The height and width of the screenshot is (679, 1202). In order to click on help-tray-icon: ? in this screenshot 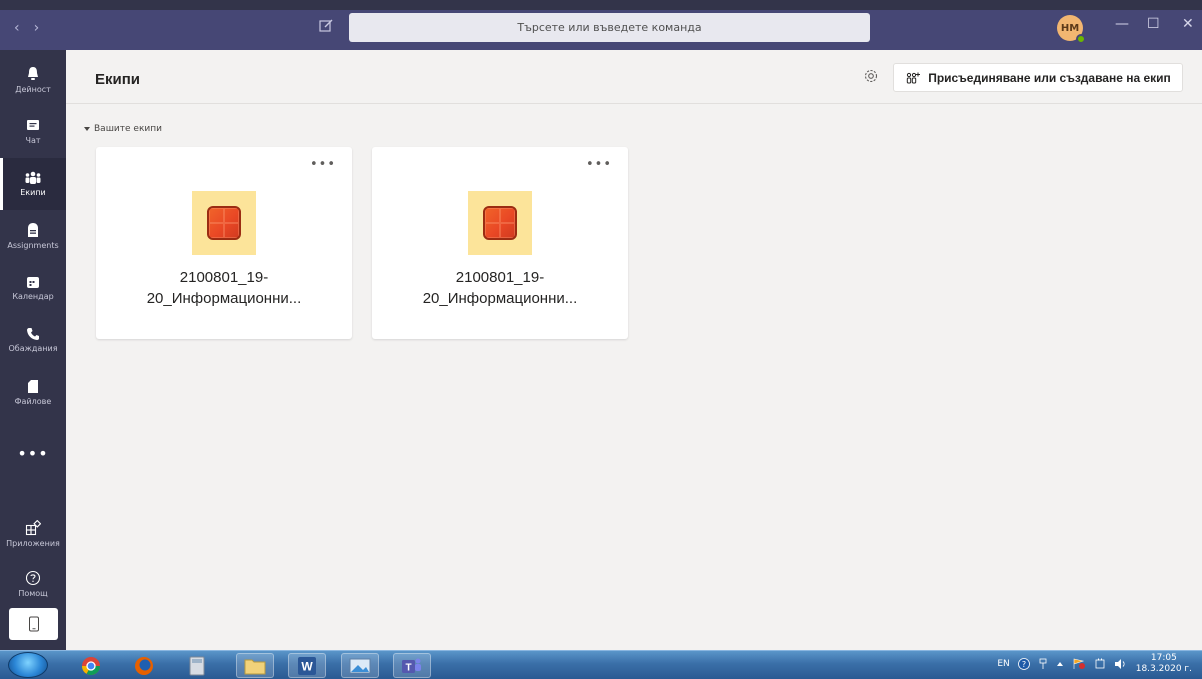, I will do `click(1023, 664)`.